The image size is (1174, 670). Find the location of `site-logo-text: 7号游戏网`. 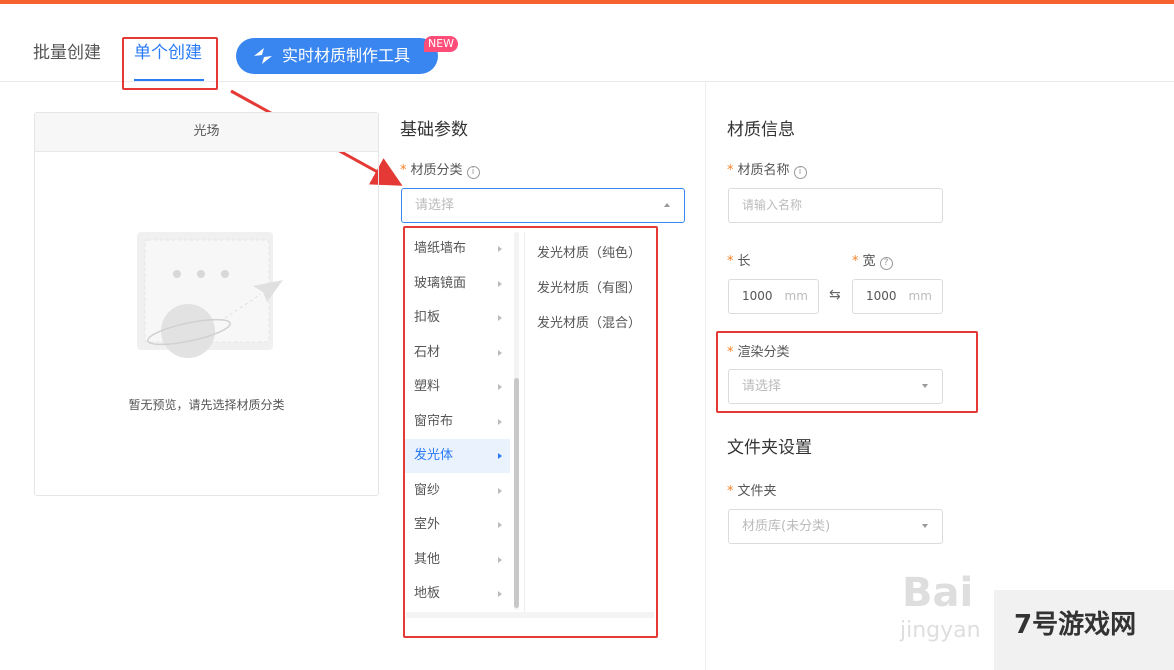

site-logo-text: 7号游戏网 is located at coordinates (1075, 625).